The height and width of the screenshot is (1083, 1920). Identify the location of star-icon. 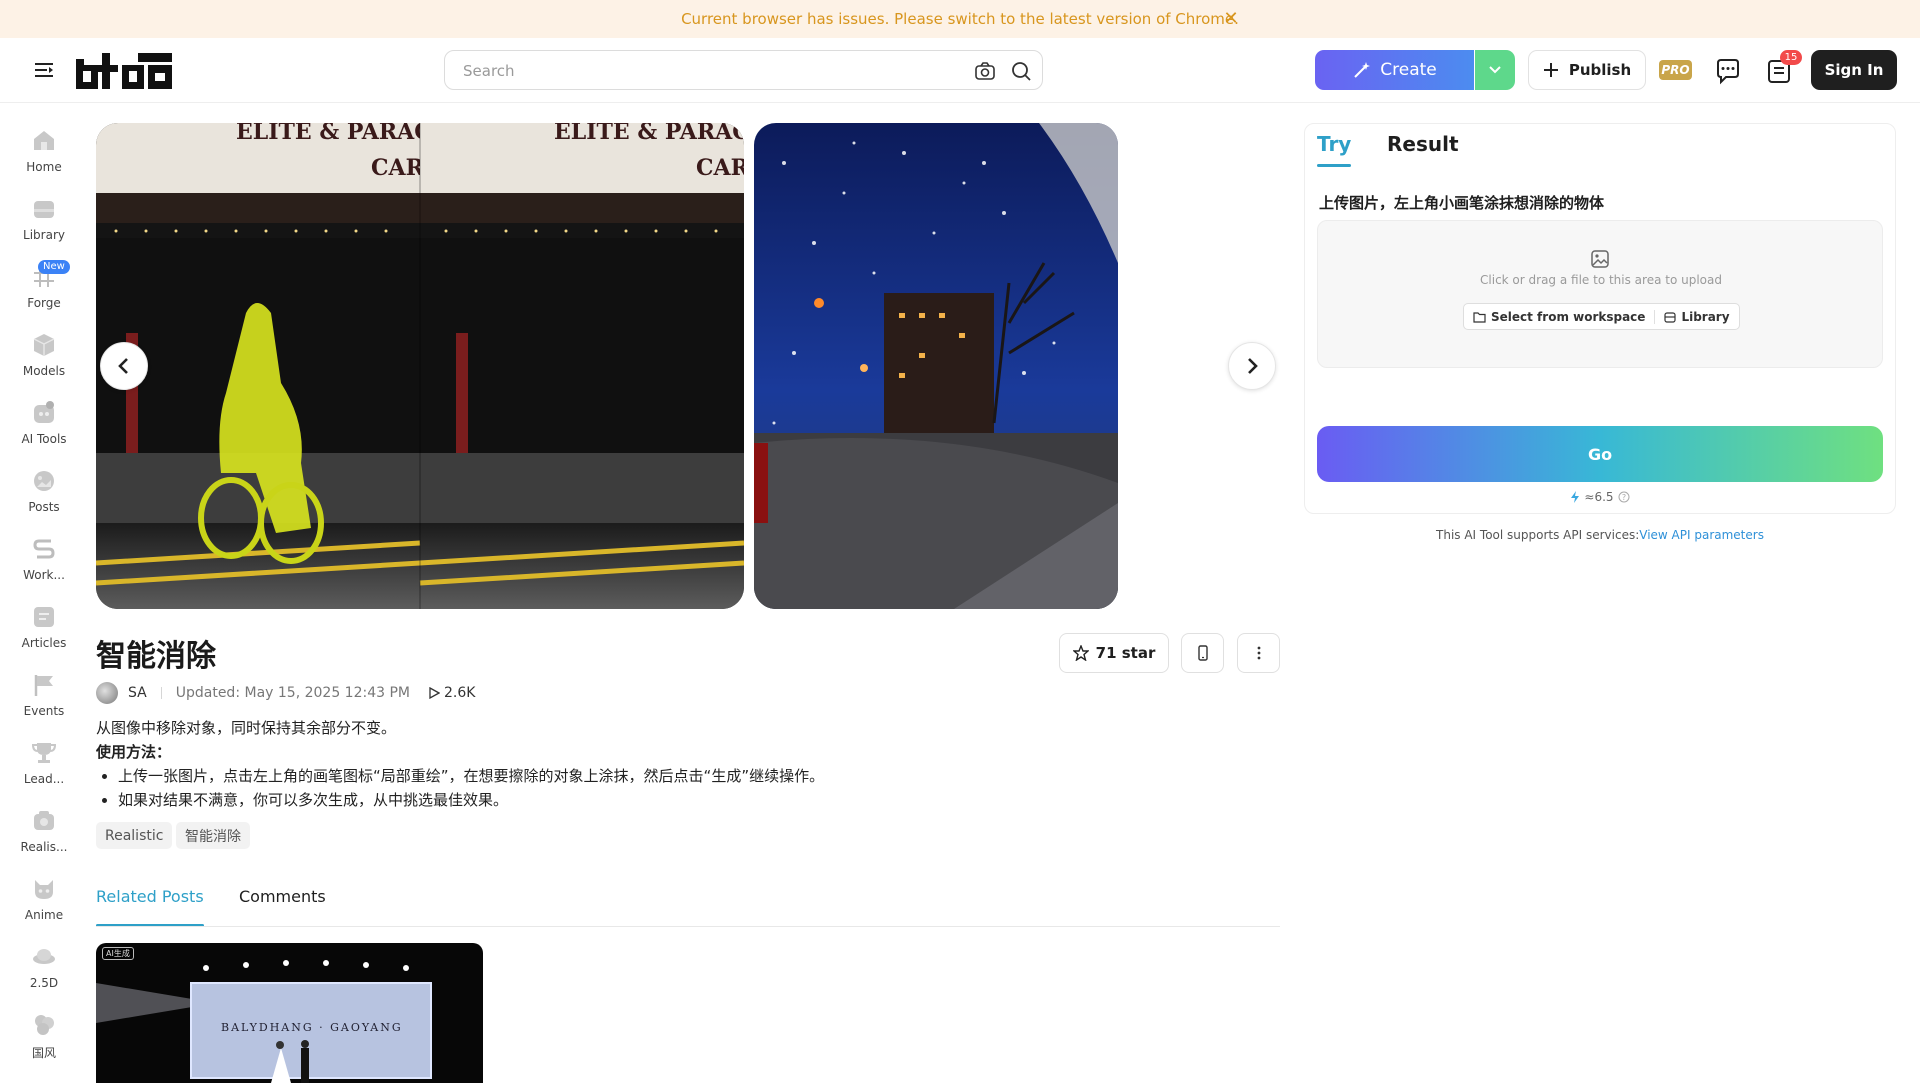
(1080, 653).